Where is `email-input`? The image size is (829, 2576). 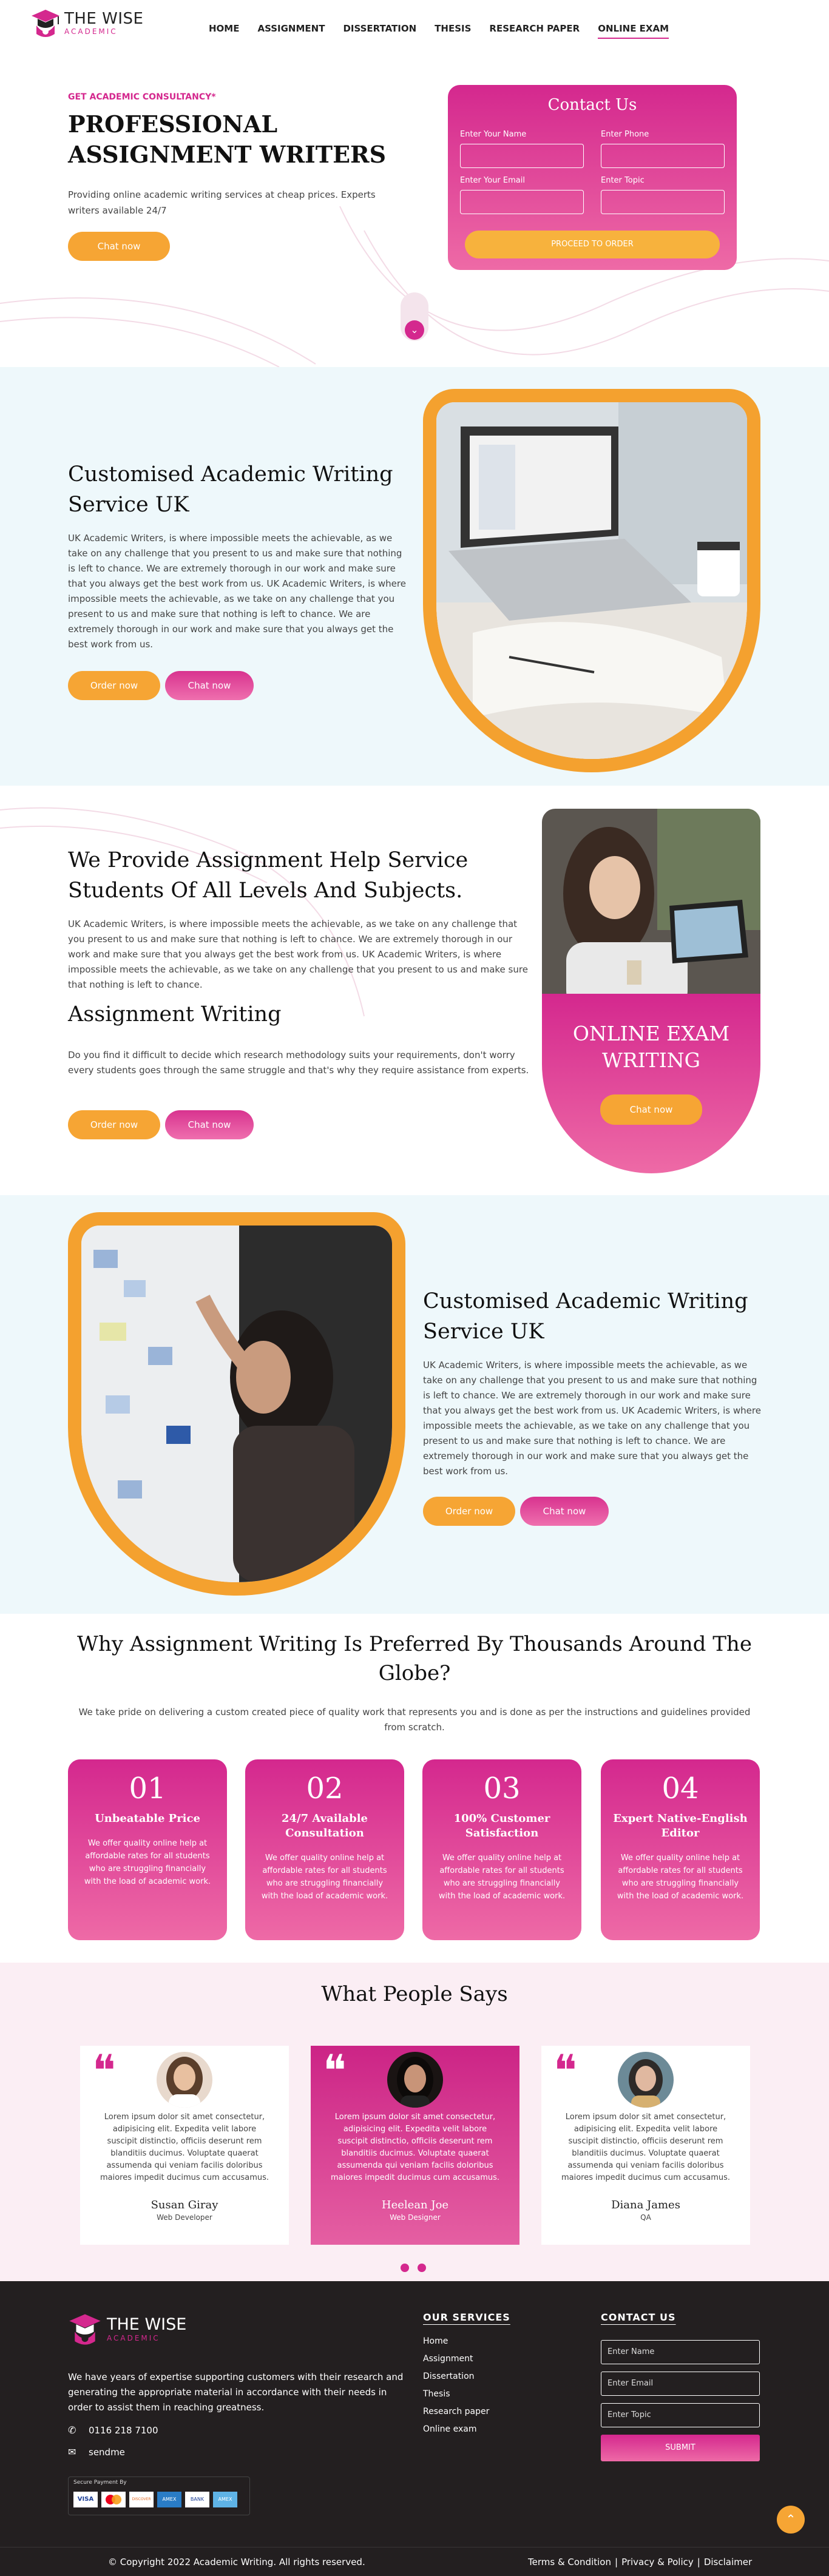 email-input is located at coordinates (522, 202).